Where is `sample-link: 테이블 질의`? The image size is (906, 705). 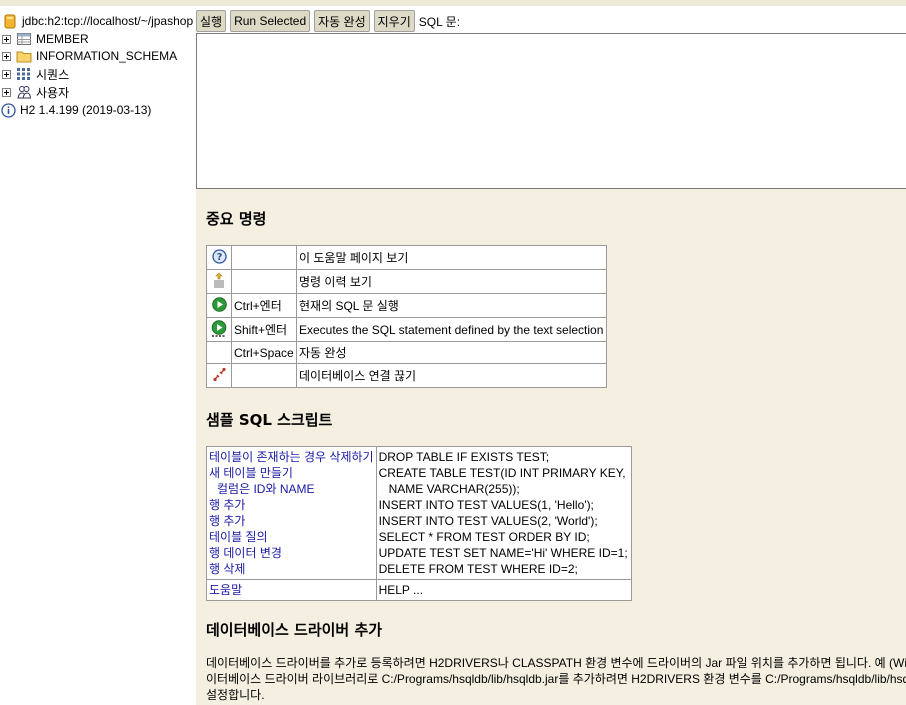
sample-link: 테이블 질의 is located at coordinates (291, 537).